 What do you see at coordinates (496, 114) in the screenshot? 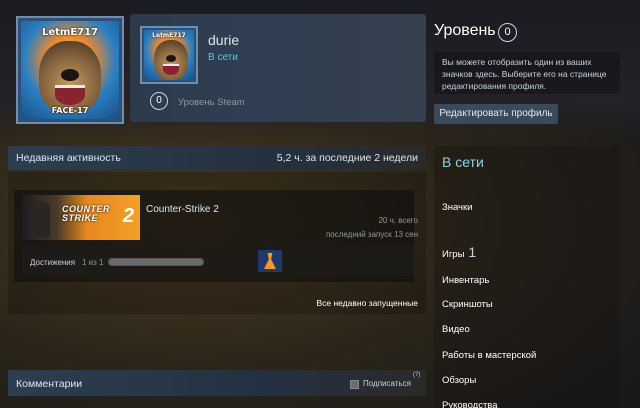
I see `edit-profile-button: Редактировать профиль` at bounding box center [496, 114].